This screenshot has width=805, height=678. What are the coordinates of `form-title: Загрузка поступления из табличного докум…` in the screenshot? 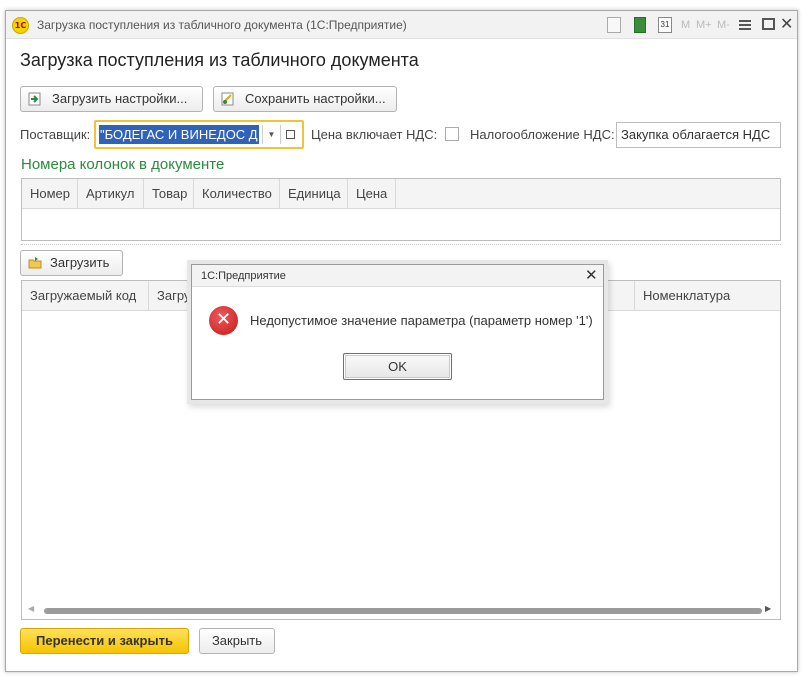 It's located at (219, 60).